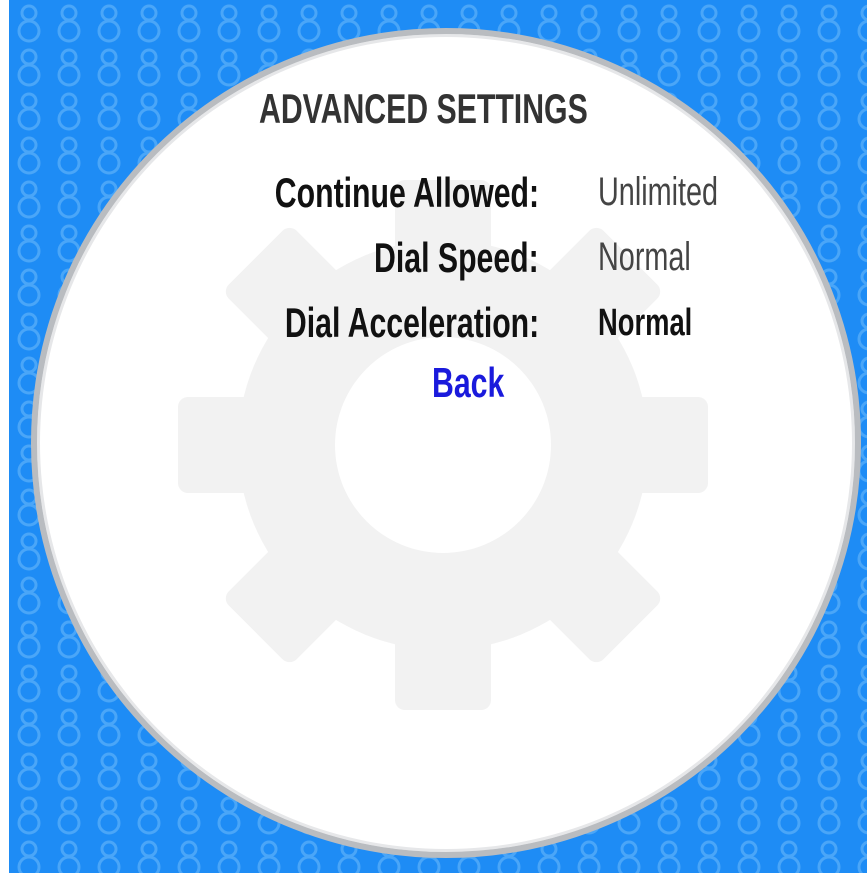 The height and width of the screenshot is (873, 867). What do you see at coordinates (406, 192) in the screenshot?
I see `continue-allowed-label: Continue Allowed:` at bounding box center [406, 192].